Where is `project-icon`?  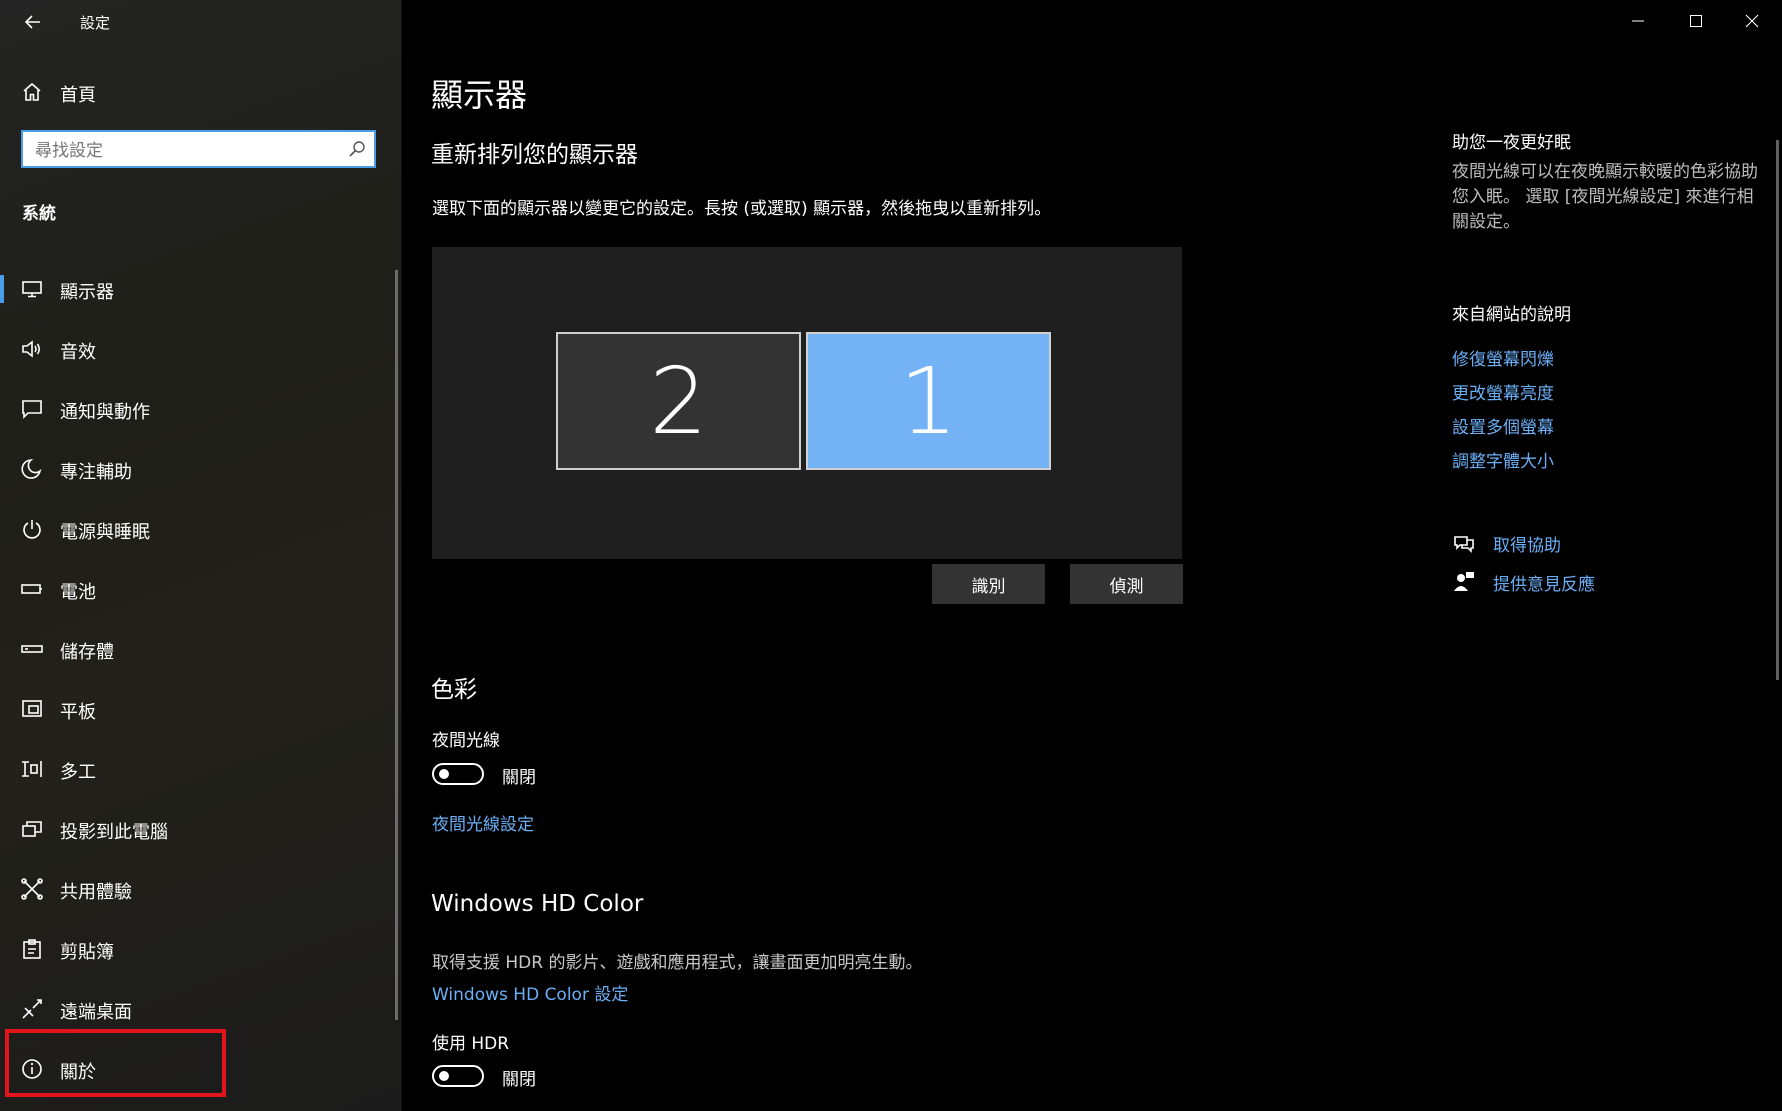 project-icon is located at coordinates (32, 829).